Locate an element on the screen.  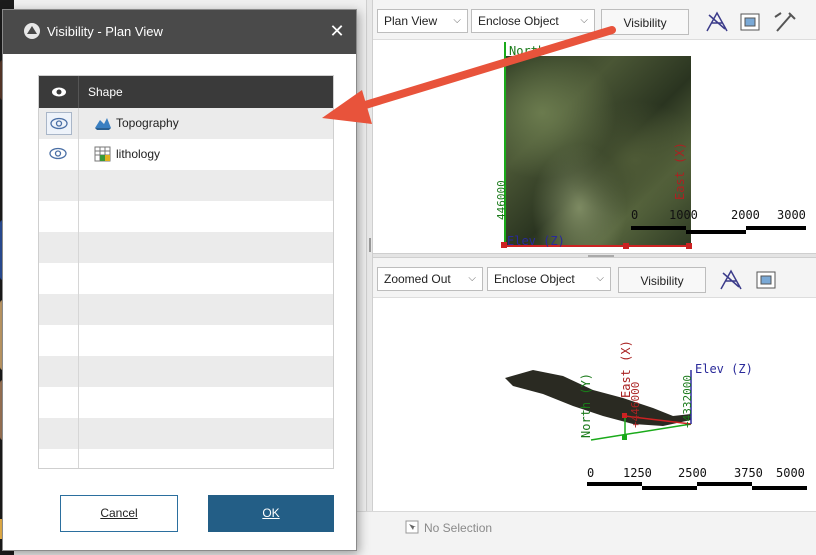
close-icon: ✕ is located at coordinates (337, 31).